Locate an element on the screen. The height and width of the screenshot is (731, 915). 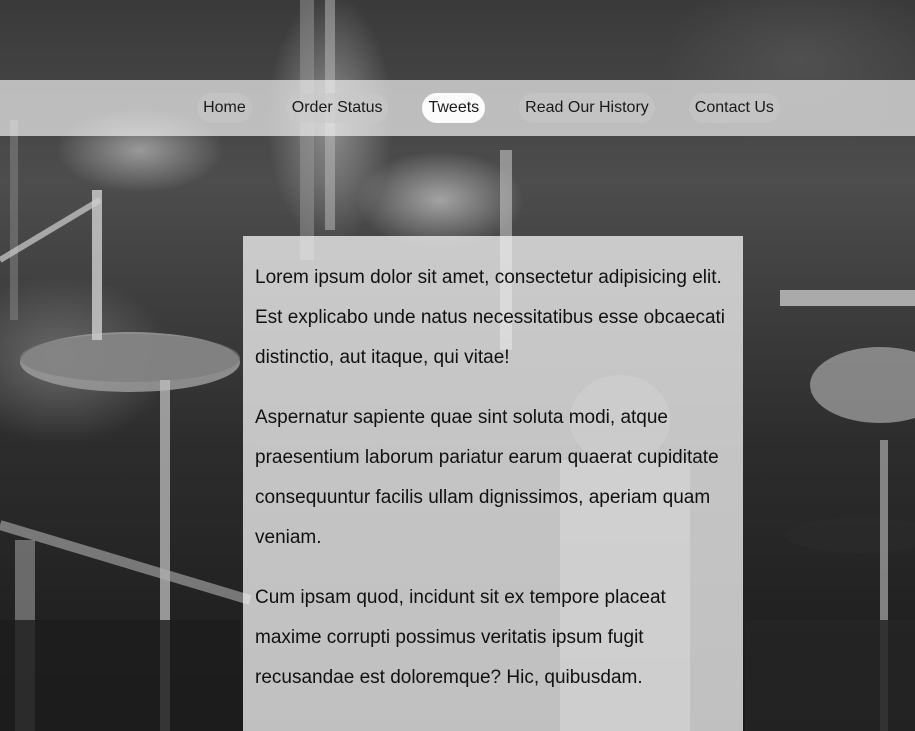
nav-order-status: Order Status is located at coordinates (337, 108).